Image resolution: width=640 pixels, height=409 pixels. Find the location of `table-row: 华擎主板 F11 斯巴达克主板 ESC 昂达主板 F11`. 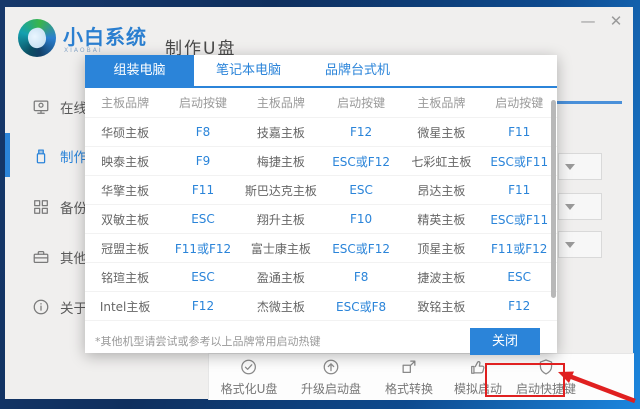

table-row: 华擎主板 F11 斯巴达克主板 ESC 昂达主板 F11 is located at coordinates (321, 189).